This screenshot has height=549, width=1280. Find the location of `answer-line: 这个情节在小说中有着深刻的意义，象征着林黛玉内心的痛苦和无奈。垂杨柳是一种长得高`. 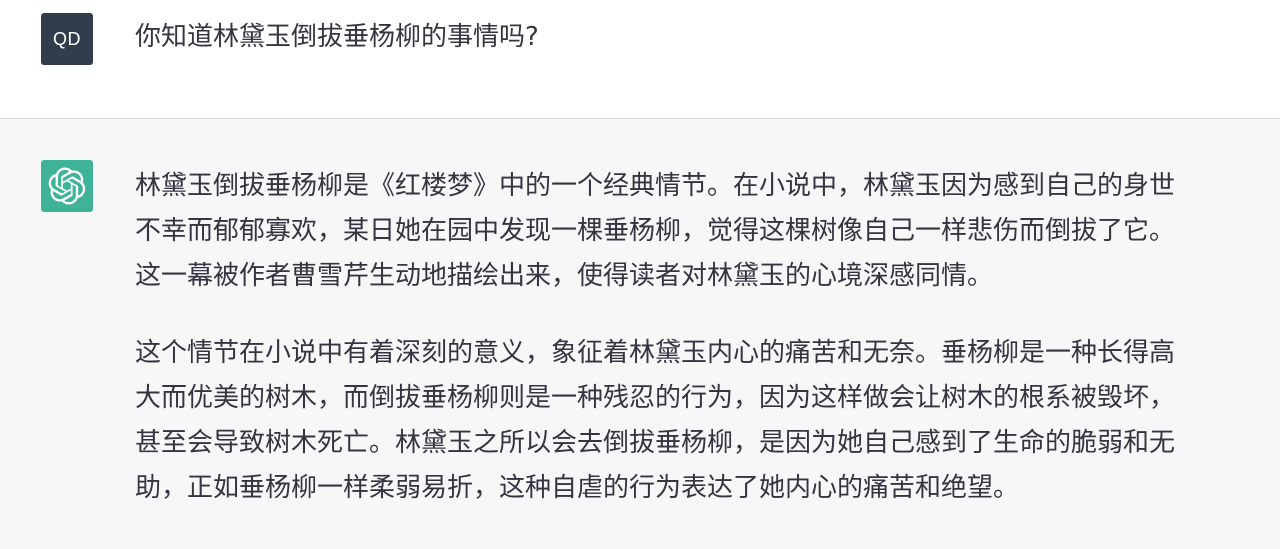

answer-line: 这个情节在小说中有着深刻的意义，象征着林黛玉内心的痛苦和无奈。垂杨柳是一种长得高 is located at coordinates (655, 353).